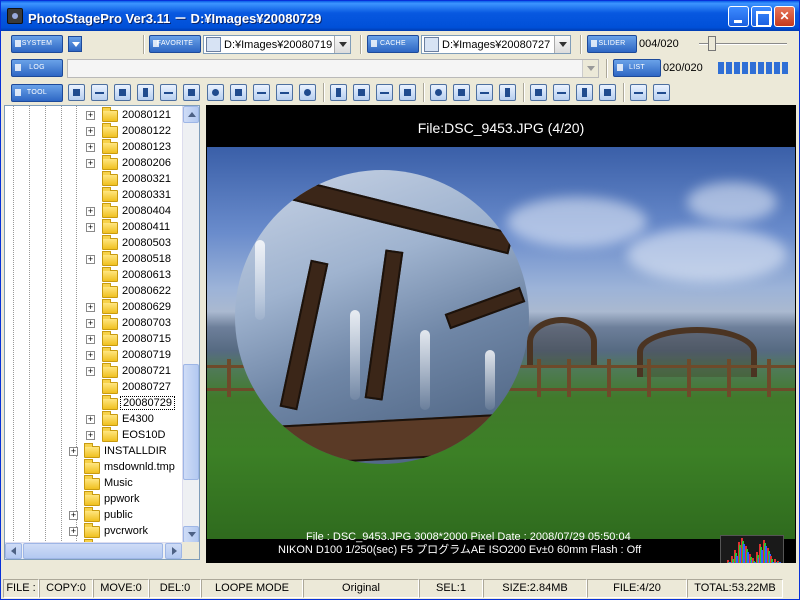 This screenshot has width=800, height=600. I want to click on rotate-left-icon, so click(261, 92).